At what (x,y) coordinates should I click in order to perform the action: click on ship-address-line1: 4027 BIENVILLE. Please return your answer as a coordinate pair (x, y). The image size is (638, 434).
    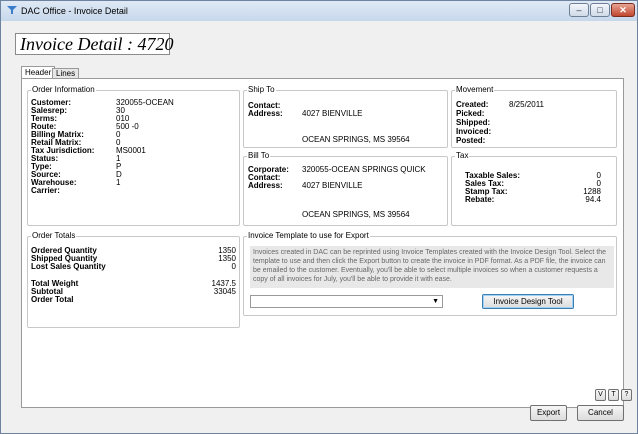
    Looking at the image, I should click on (332, 113).